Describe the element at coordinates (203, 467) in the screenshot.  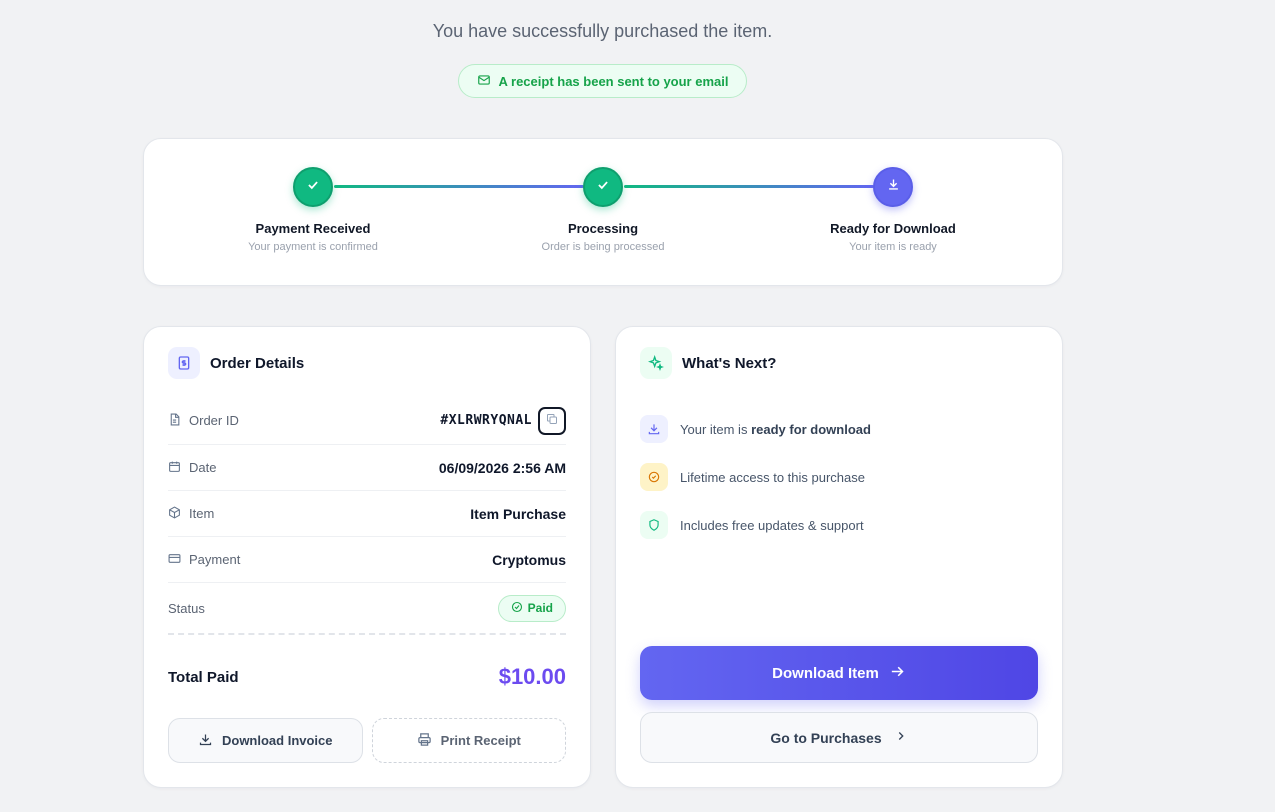
I see `date-label: Date` at that location.